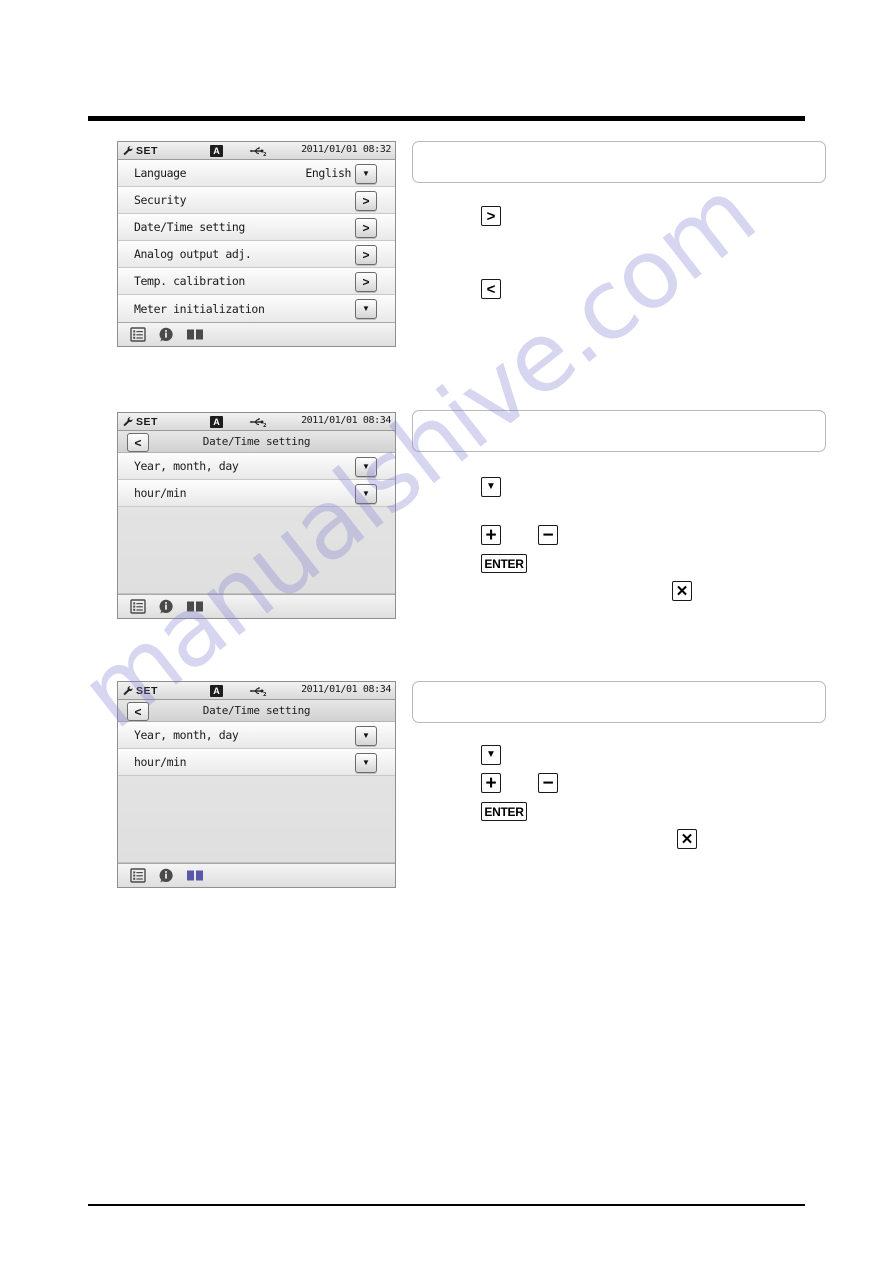 This screenshot has width=893, height=1263. I want to click on key-right-arrow: >, so click(491, 216).